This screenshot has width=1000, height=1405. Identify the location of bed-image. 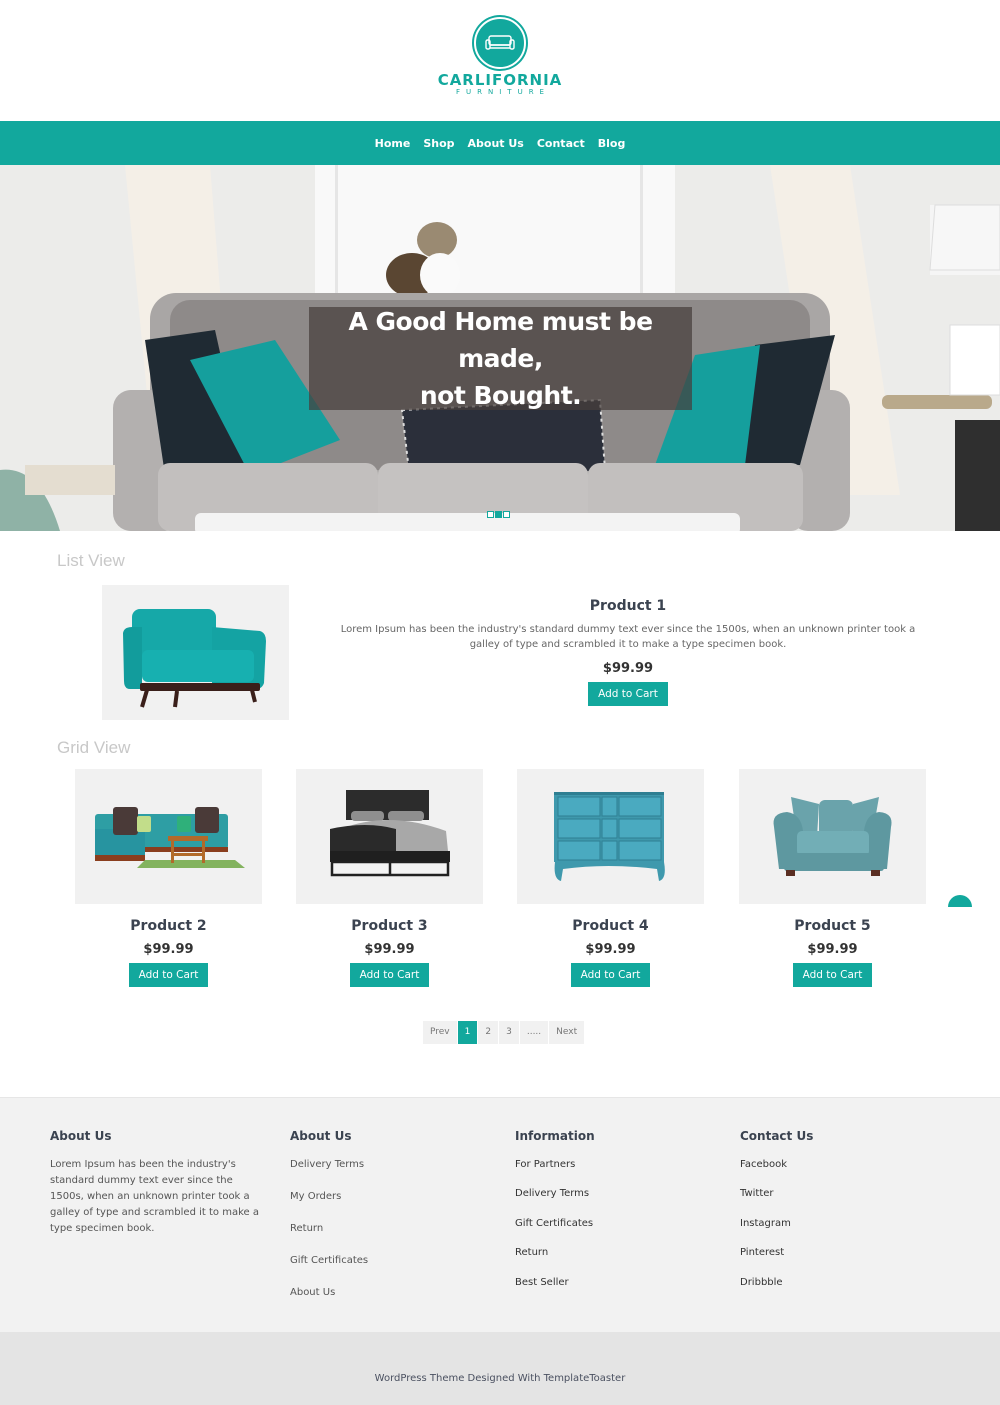
(390, 833).